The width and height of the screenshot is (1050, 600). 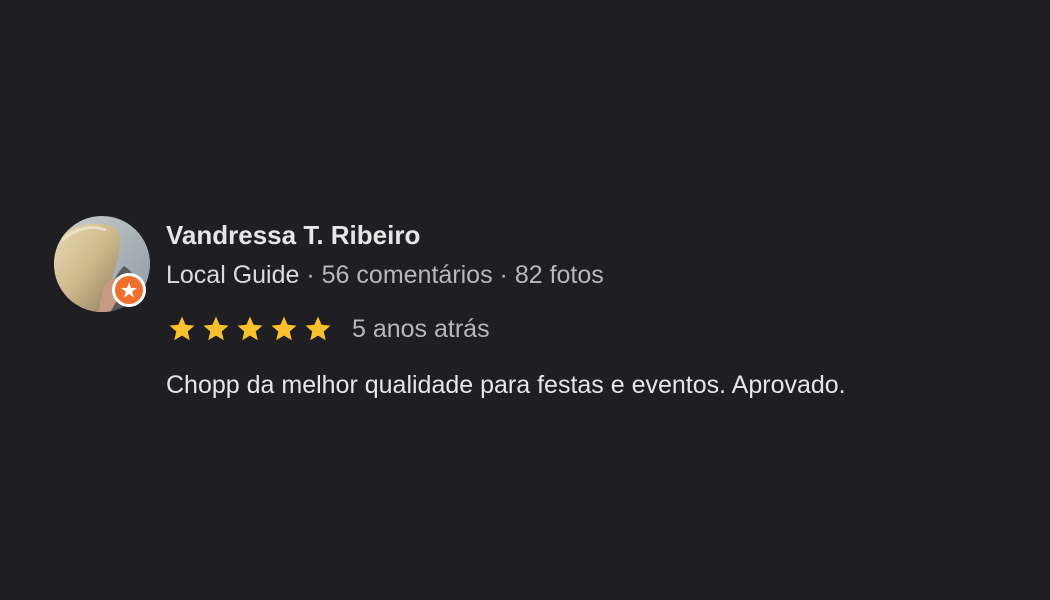 I want to click on author-meta: Local Guide · 56 comentários · 82 fotos, so click(x=385, y=275).